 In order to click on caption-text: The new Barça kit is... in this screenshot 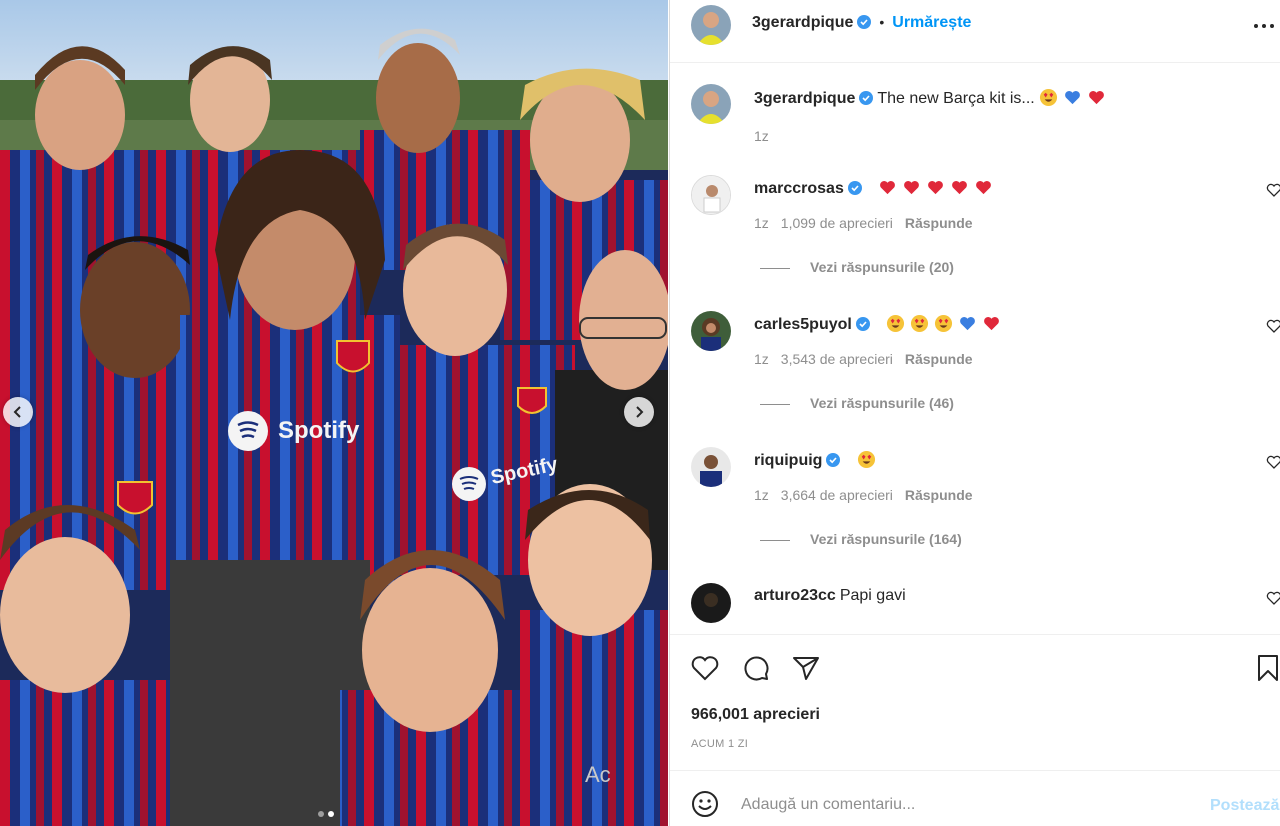, I will do `click(956, 98)`.